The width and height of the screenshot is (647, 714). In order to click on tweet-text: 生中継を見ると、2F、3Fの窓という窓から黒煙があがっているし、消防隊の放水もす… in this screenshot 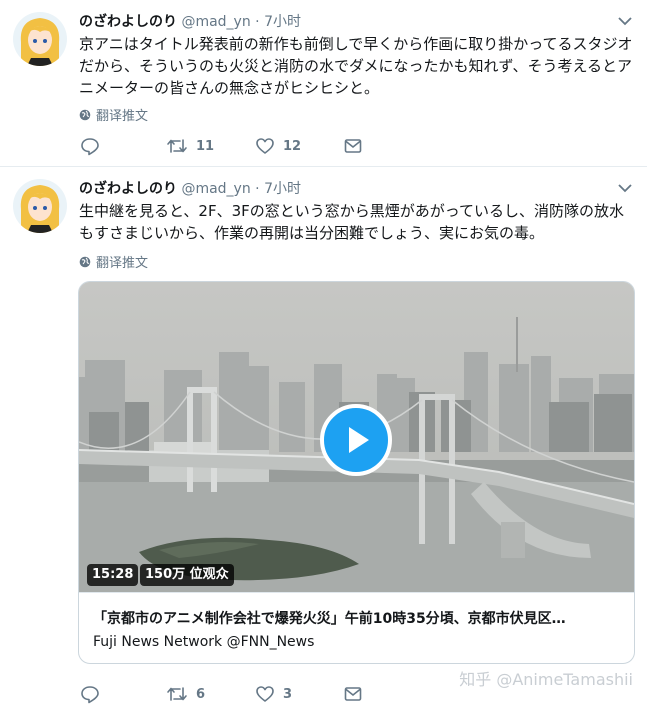, I will do `click(351, 222)`.